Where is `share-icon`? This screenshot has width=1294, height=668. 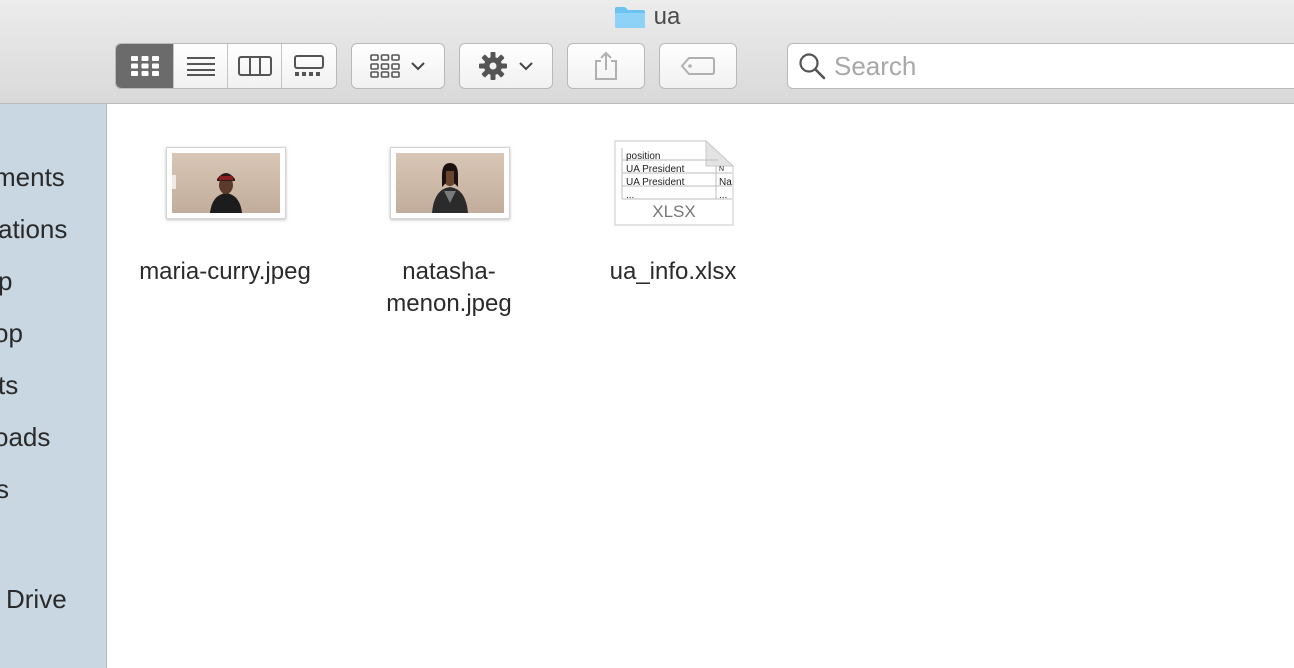 share-icon is located at coordinates (606, 65).